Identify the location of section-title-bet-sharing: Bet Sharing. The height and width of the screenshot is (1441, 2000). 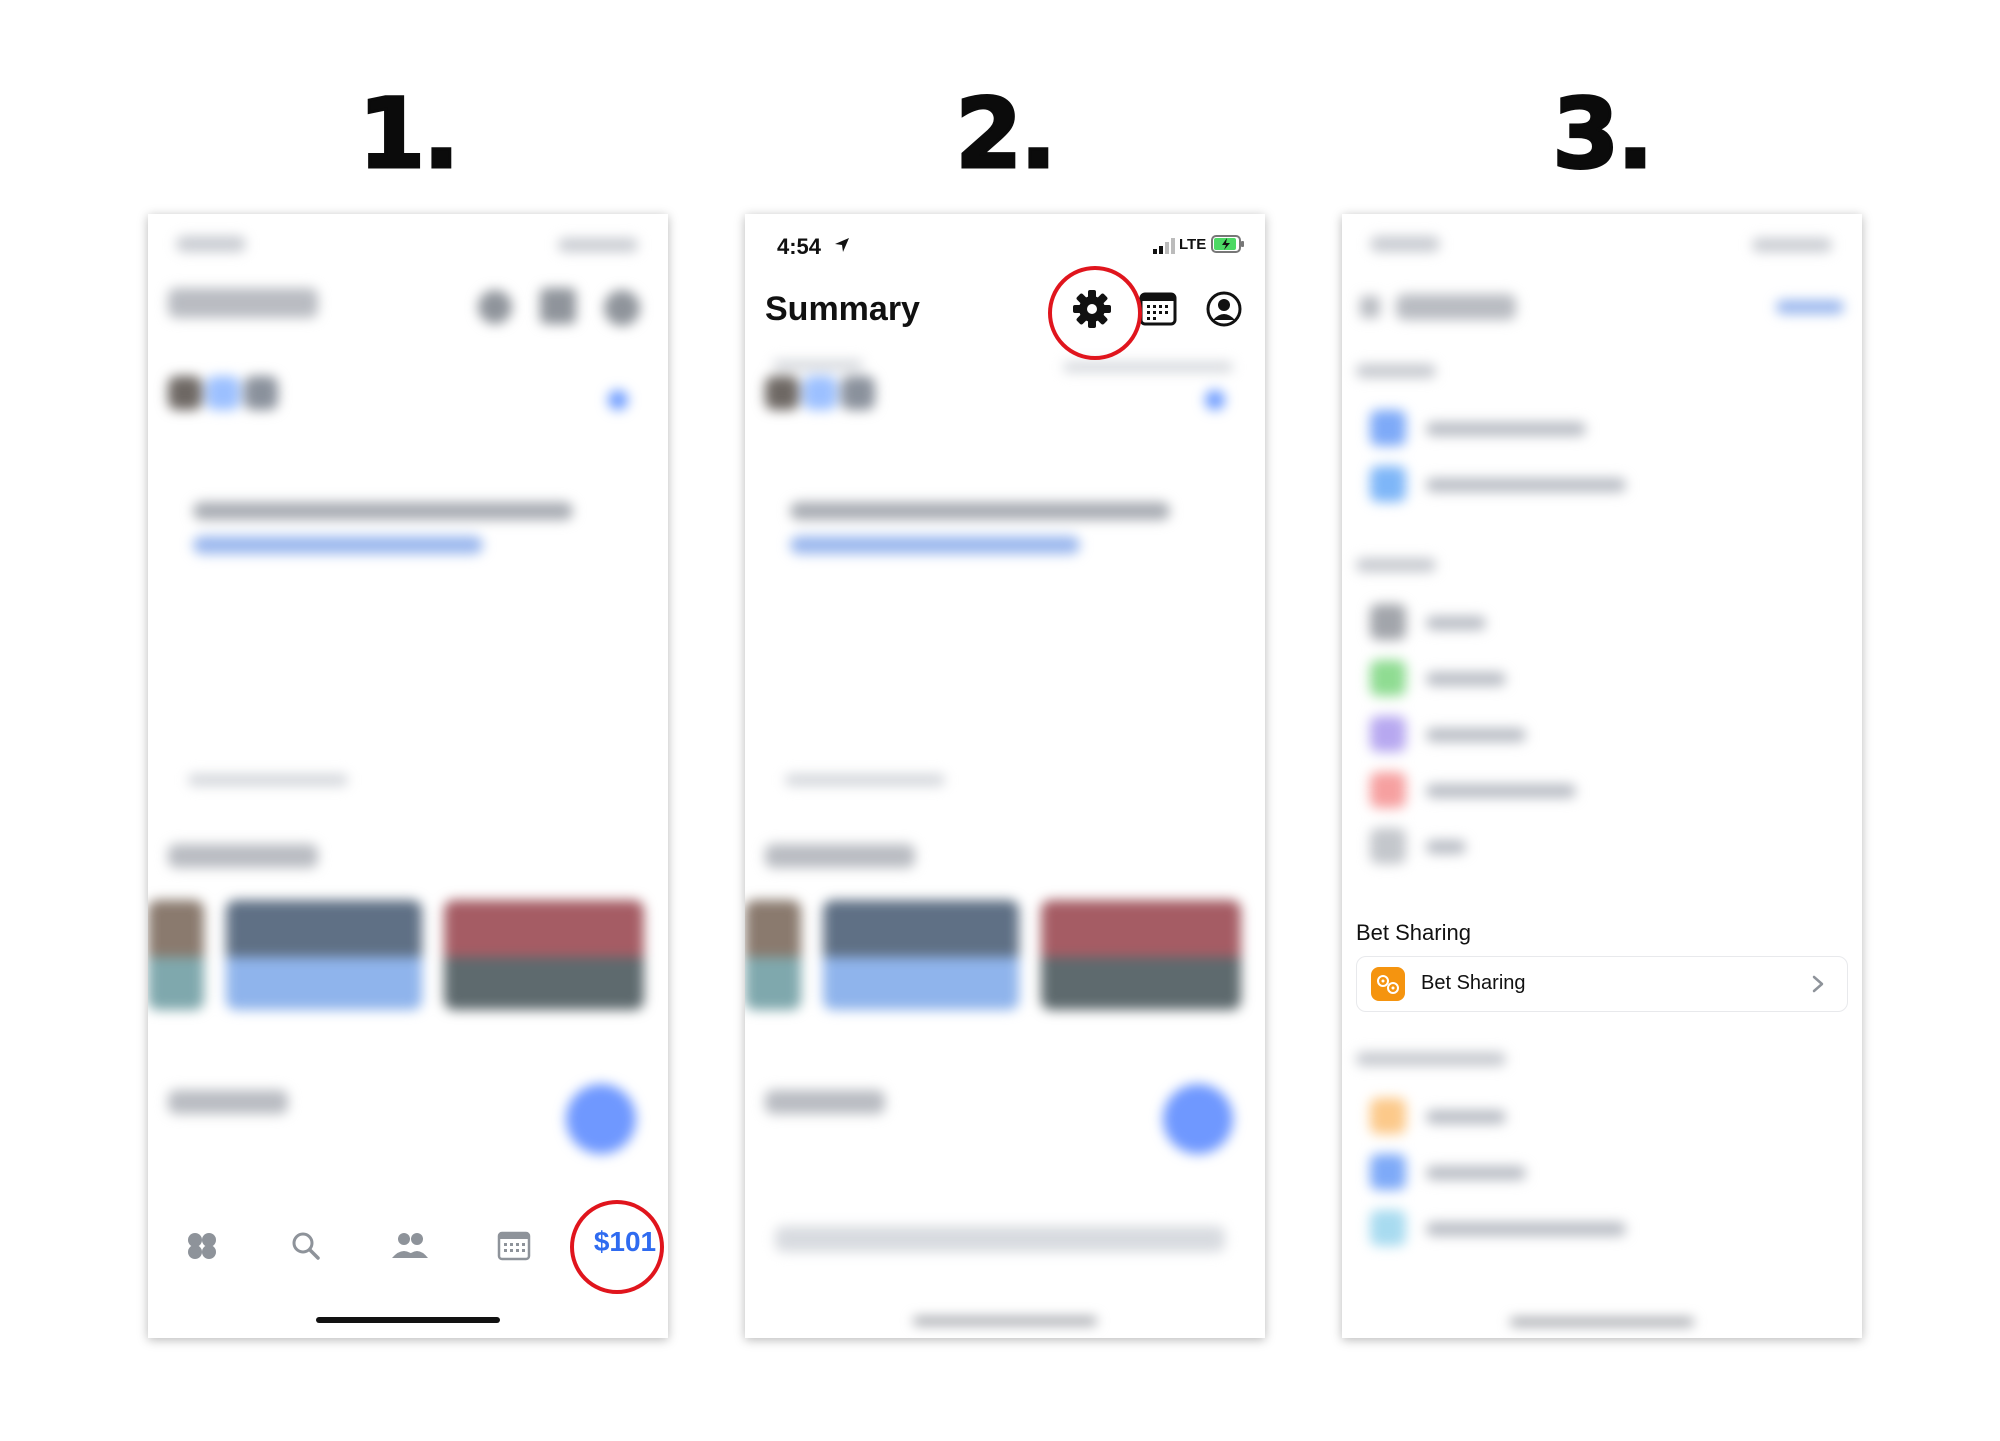
(1413, 932).